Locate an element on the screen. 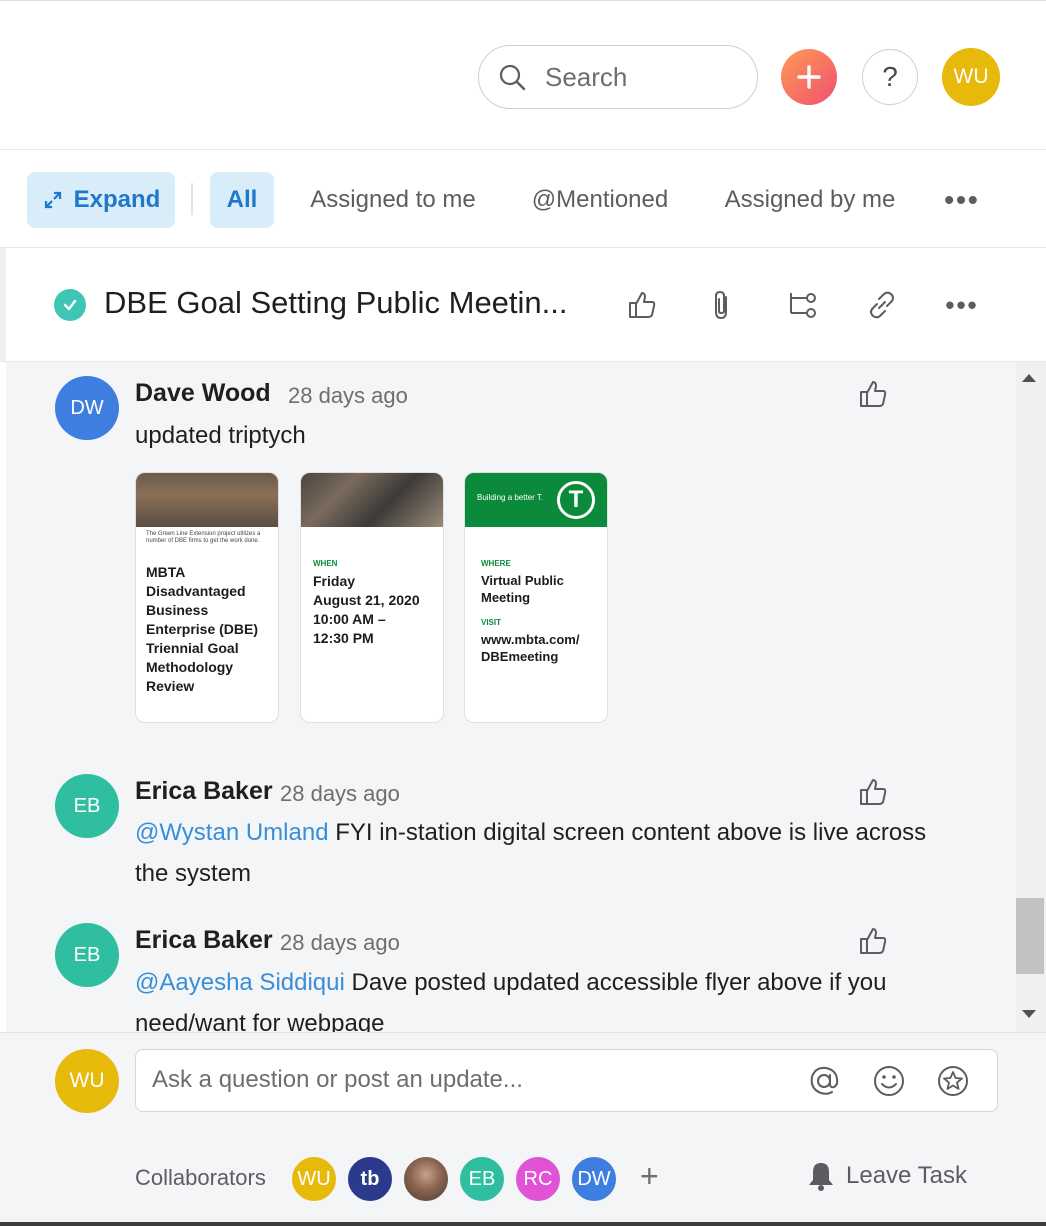  tab-assigned-by-me: Assigned by me is located at coordinates (810, 200).